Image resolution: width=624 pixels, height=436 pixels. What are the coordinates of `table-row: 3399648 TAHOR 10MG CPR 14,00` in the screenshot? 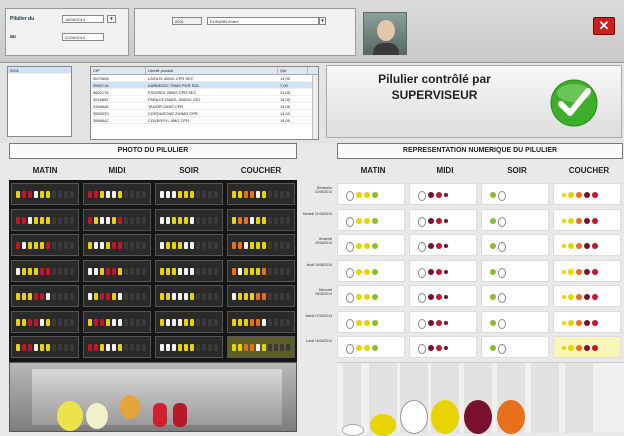 It's located at (204, 106).